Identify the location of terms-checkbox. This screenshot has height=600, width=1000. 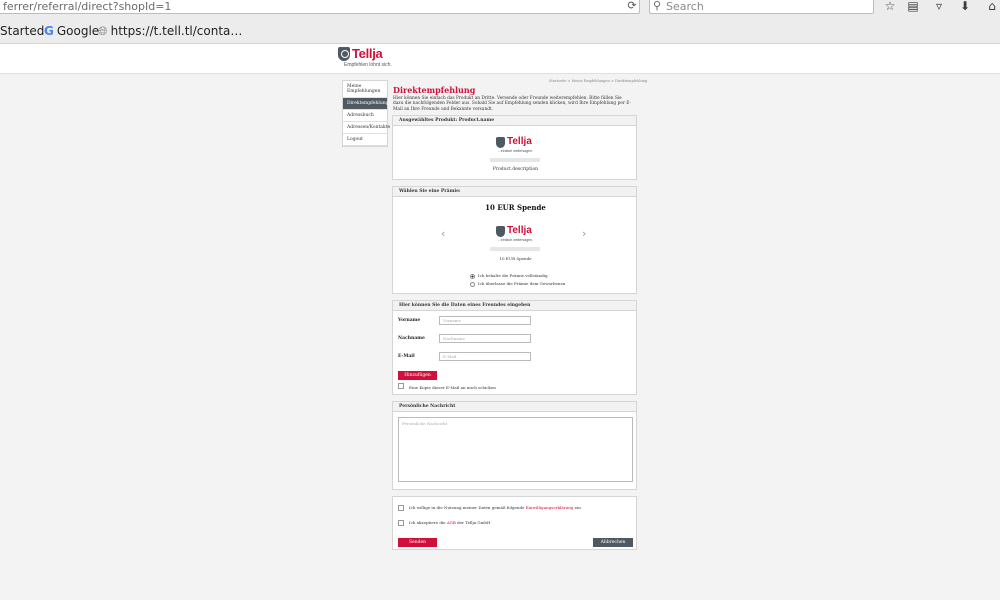
(401, 523).